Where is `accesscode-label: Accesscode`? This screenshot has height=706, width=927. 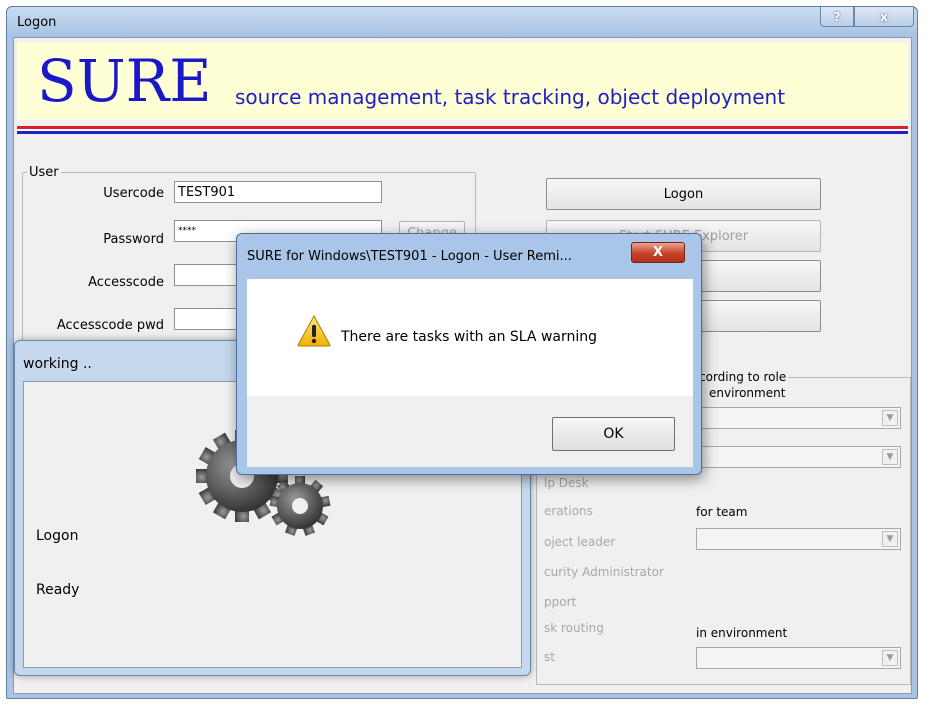 accesscode-label: Accesscode is located at coordinates (126, 282).